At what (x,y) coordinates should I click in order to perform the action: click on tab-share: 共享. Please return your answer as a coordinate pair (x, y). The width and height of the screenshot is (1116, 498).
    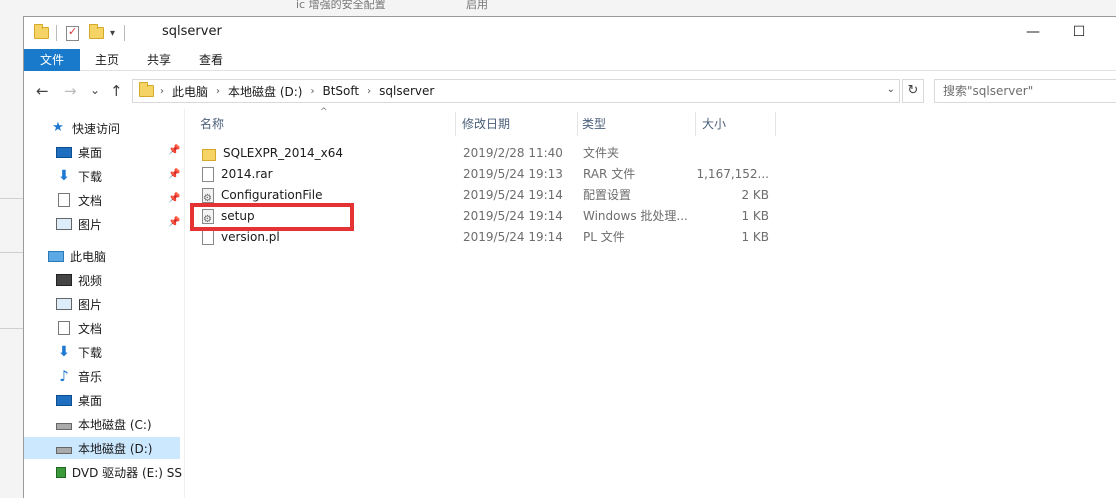
    Looking at the image, I should click on (159, 60).